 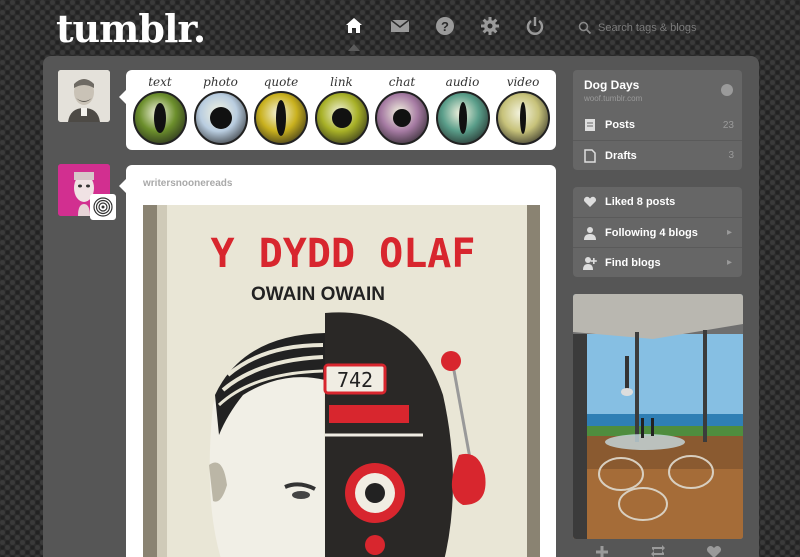 I want to click on help-icon: ?, so click(x=445, y=26).